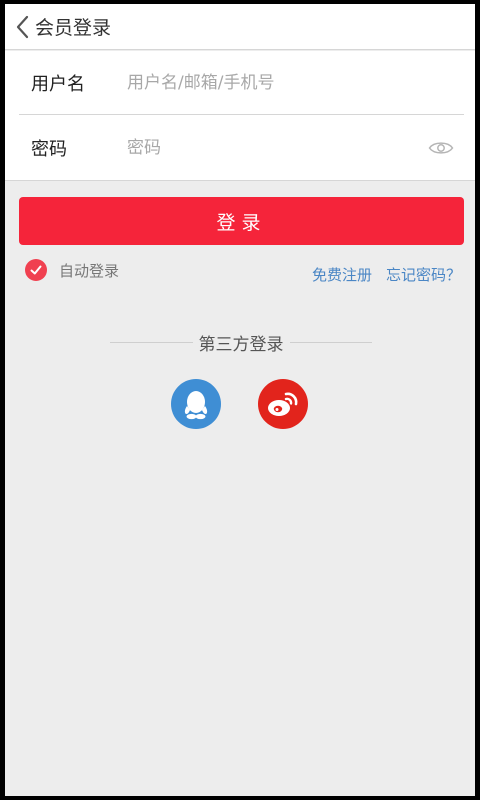 This screenshot has height=800, width=480. What do you see at coordinates (342, 274) in the screenshot?
I see `register-link: 免费注册` at bounding box center [342, 274].